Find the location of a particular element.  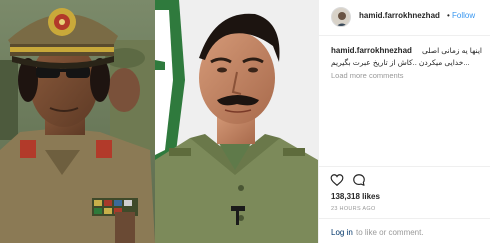

login-link: Log in is located at coordinates (342, 232).